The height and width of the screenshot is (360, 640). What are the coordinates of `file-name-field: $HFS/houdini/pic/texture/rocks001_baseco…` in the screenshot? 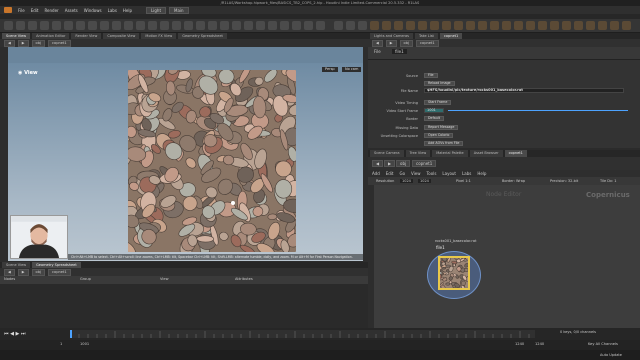 It's located at (524, 90).